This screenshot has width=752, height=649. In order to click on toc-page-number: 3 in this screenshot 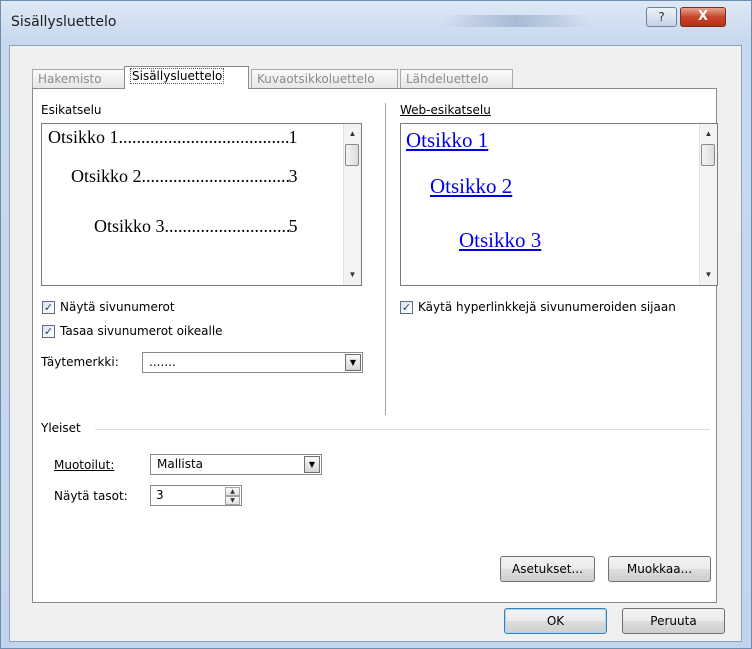, I will do `click(293, 176)`.